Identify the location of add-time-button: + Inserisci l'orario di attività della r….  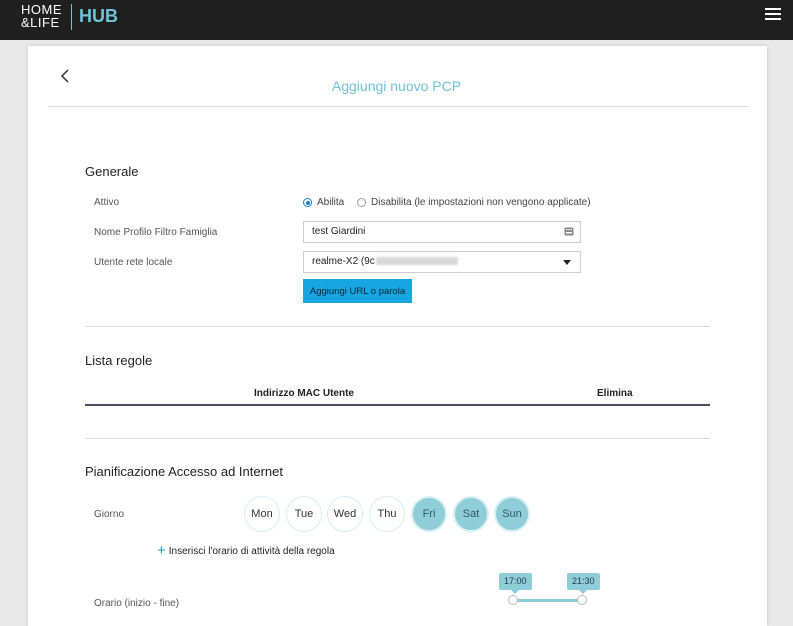
(246, 550).